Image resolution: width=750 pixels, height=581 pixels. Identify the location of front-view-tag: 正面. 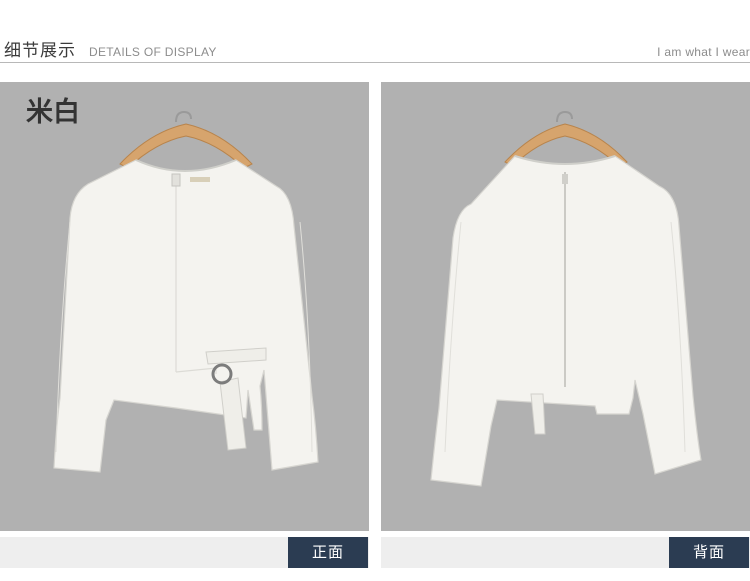
(328, 552).